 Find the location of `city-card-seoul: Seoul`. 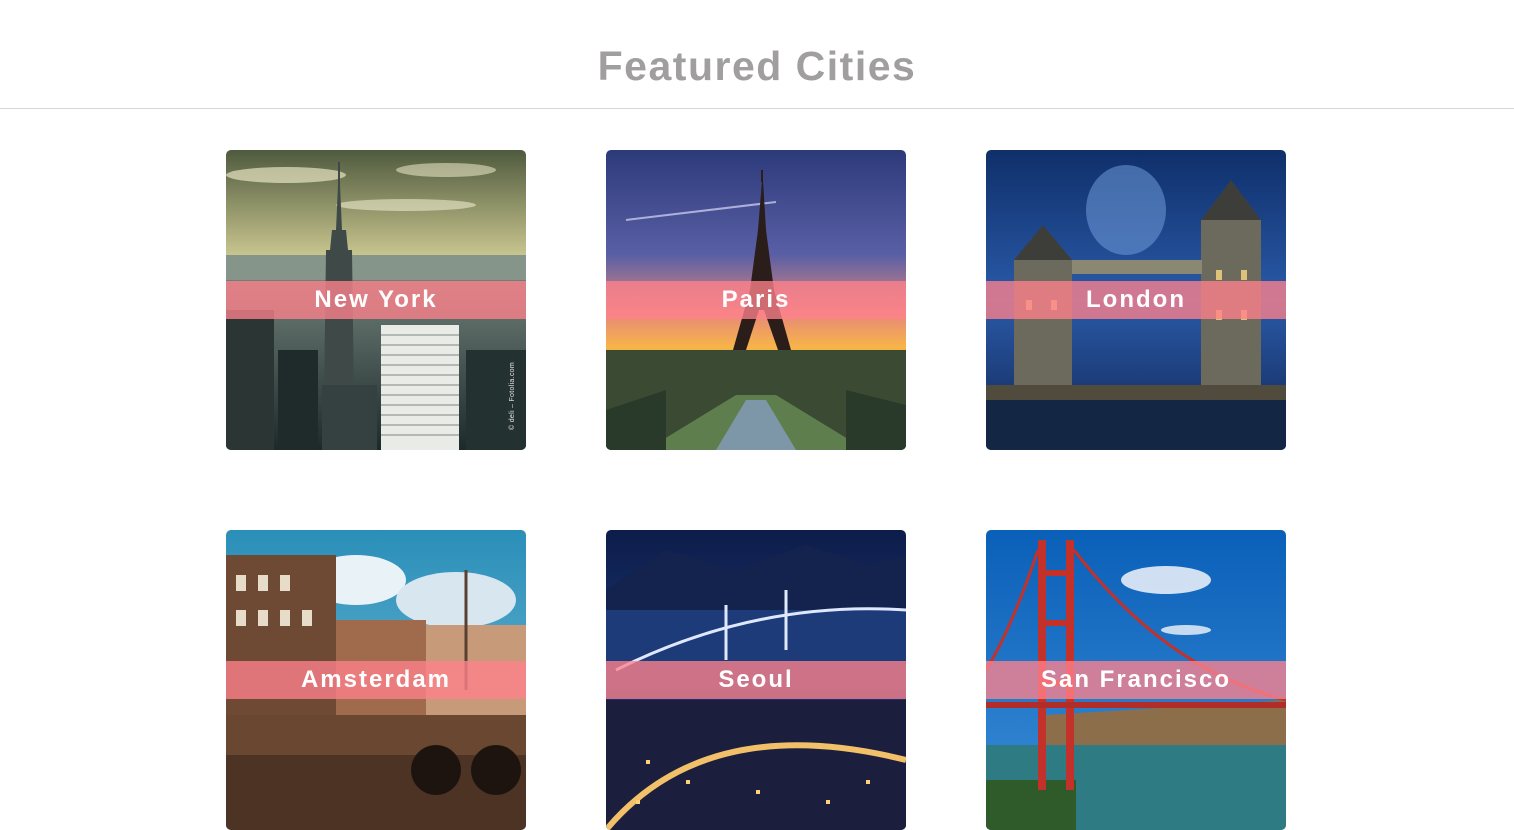

city-card-seoul: Seoul is located at coordinates (756, 680).